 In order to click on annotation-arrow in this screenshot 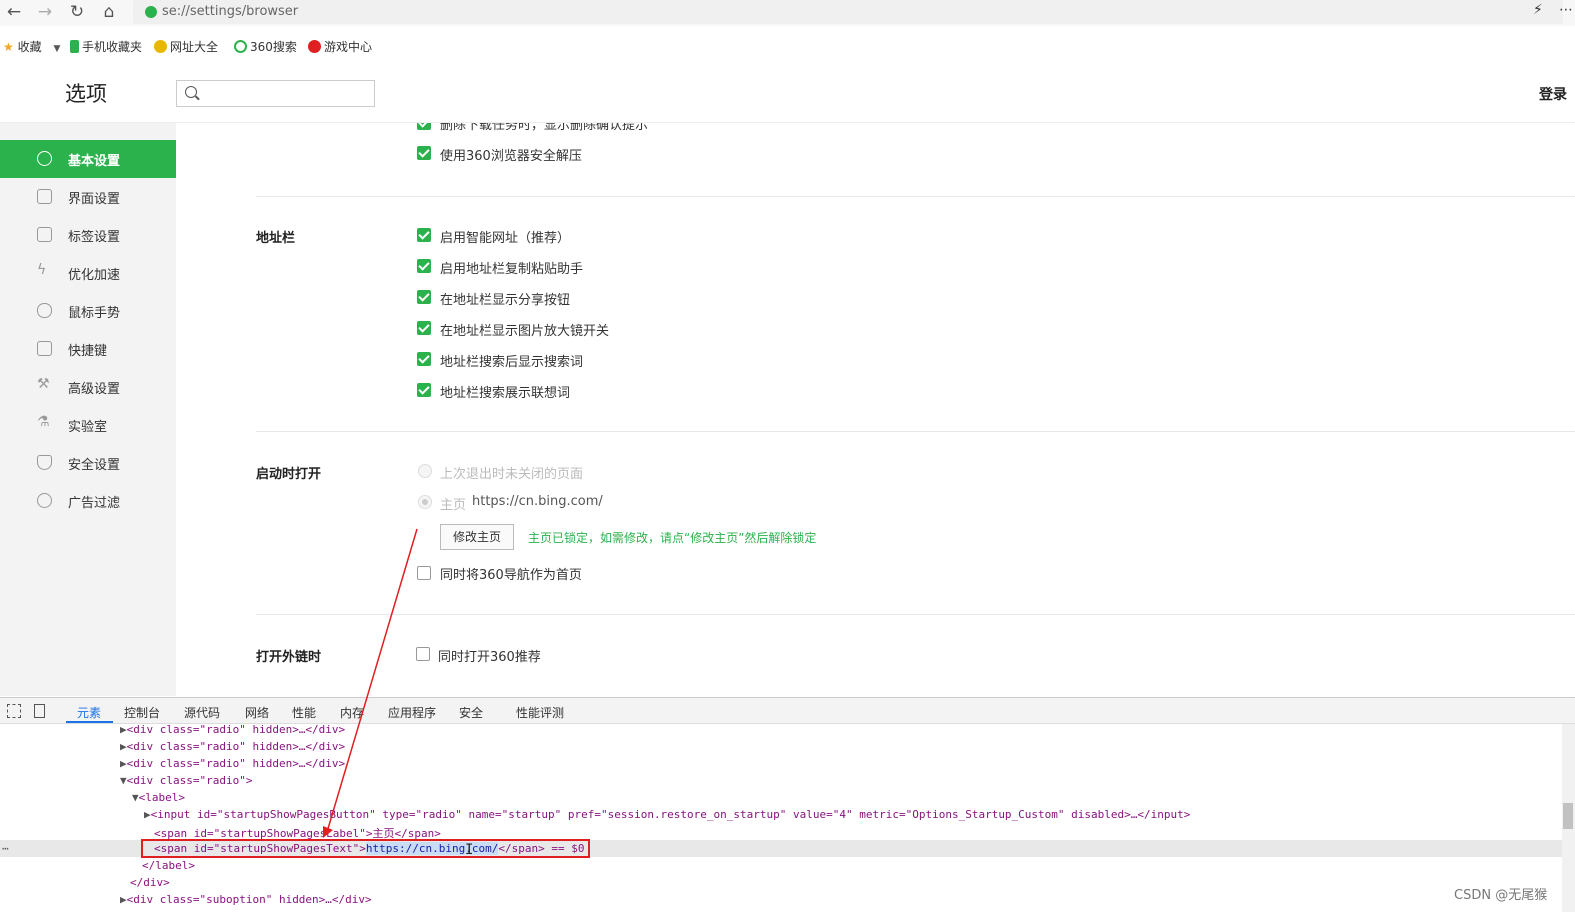, I will do `click(370, 683)`.